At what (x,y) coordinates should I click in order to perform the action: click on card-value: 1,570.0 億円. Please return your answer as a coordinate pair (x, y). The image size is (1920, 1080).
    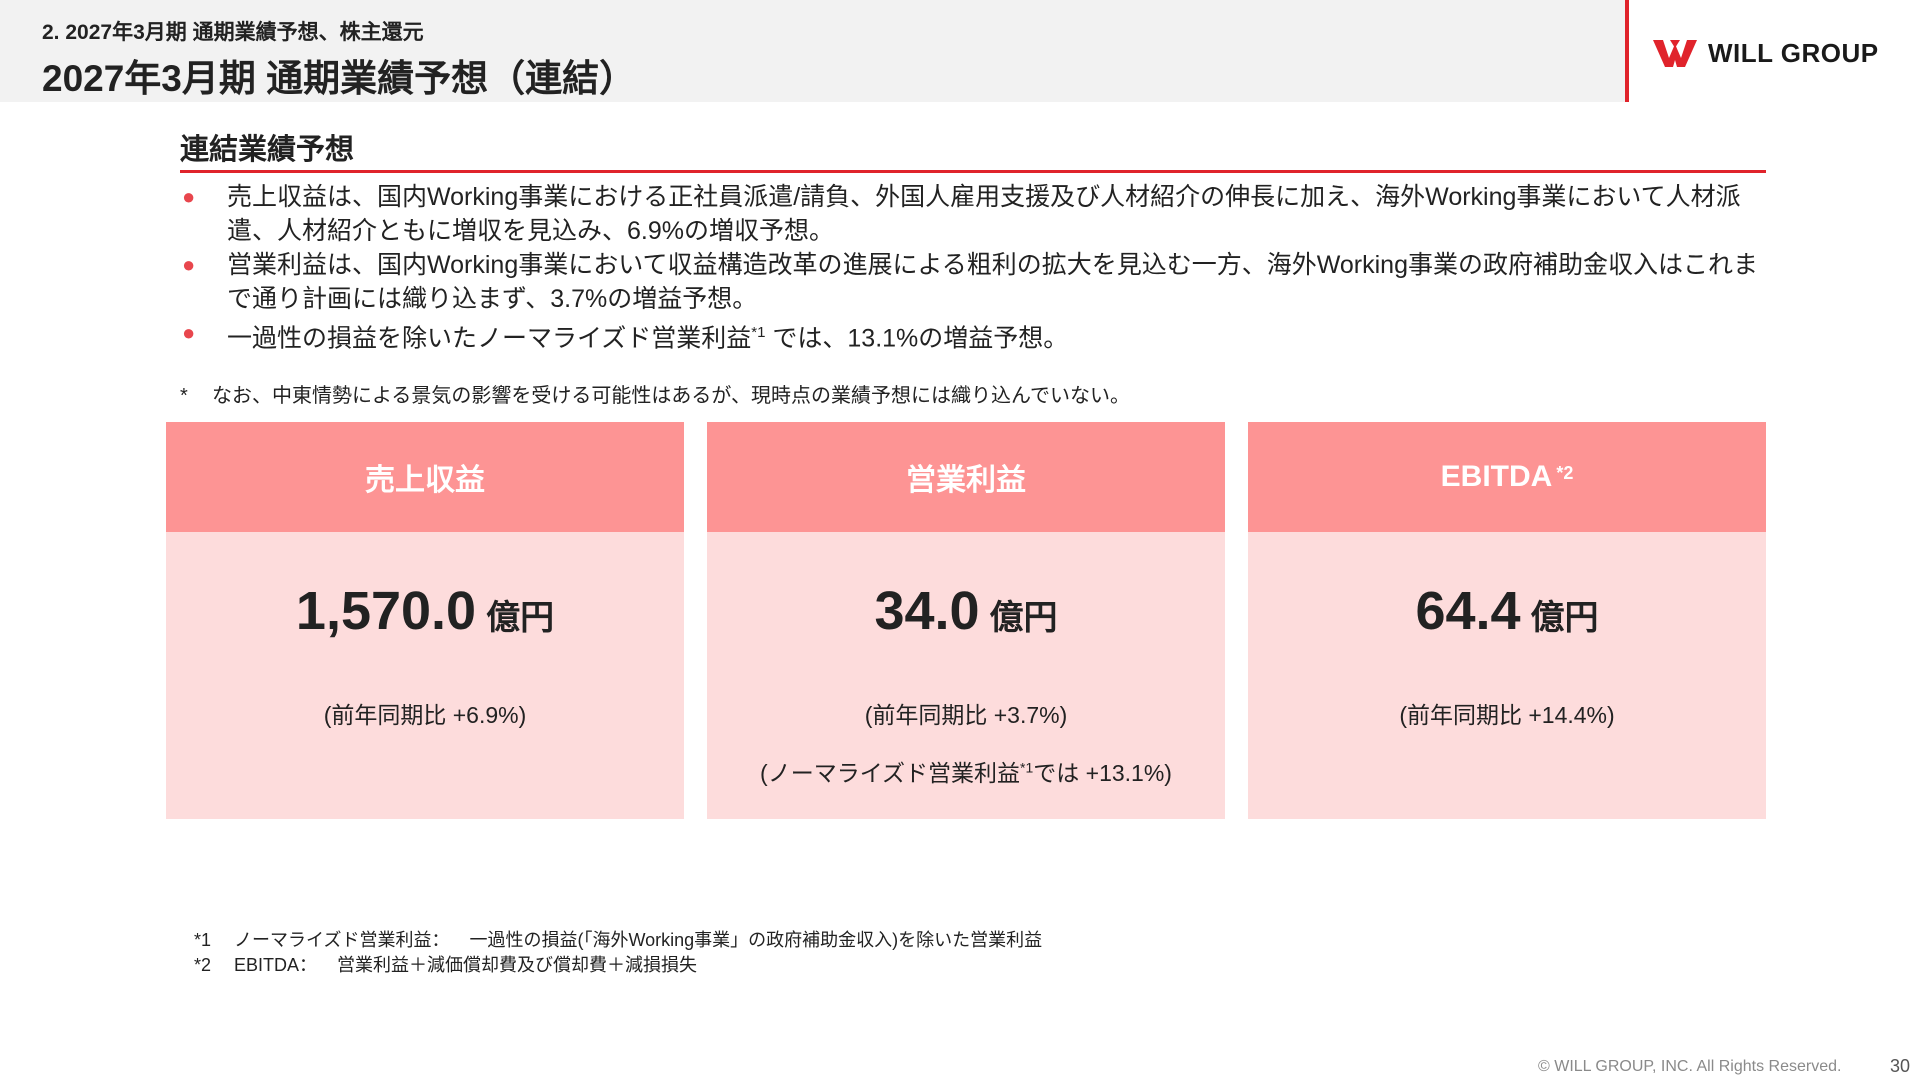
    Looking at the image, I should click on (425, 611).